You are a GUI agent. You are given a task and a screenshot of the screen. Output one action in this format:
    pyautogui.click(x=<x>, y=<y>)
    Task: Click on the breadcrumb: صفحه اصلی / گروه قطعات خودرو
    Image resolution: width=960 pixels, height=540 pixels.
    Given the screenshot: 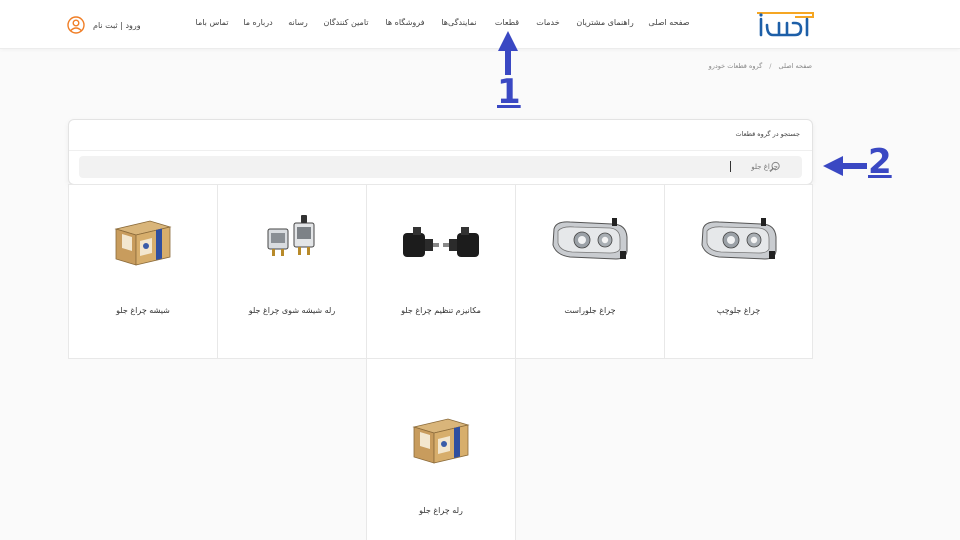 What is the action you would take?
    pyautogui.click(x=760, y=66)
    